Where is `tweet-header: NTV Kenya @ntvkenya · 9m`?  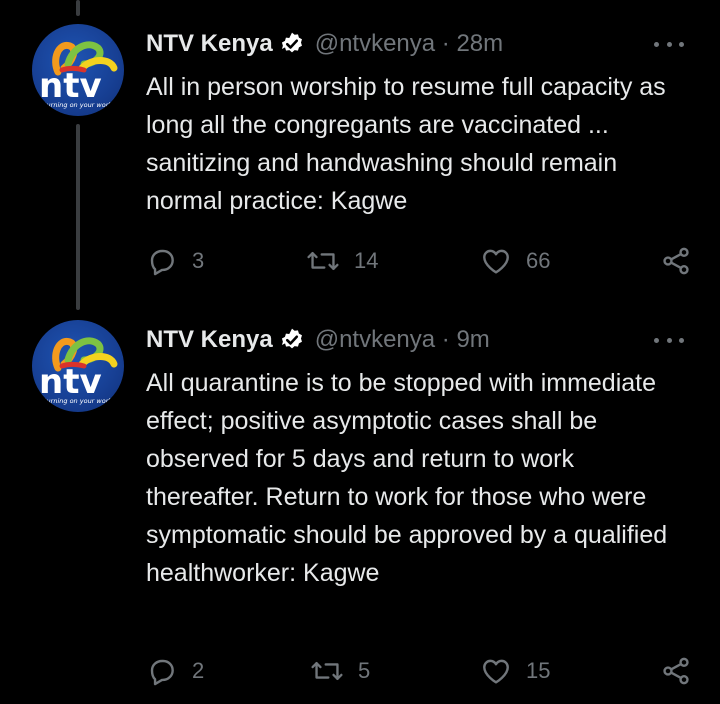 tweet-header: NTV Kenya @ntvkenya · 9m is located at coordinates (318, 340).